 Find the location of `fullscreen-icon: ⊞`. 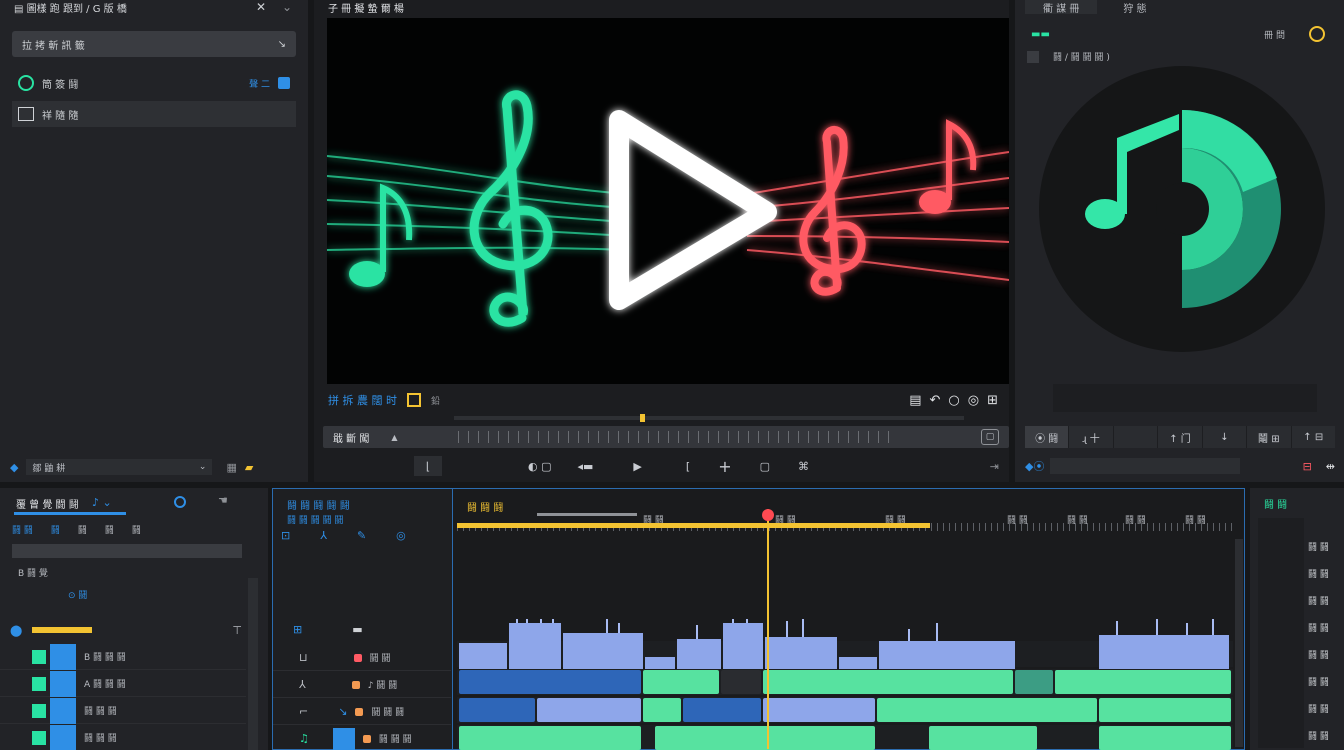

fullscreen-icon: ⊞ is located at coordinates (992, 400).